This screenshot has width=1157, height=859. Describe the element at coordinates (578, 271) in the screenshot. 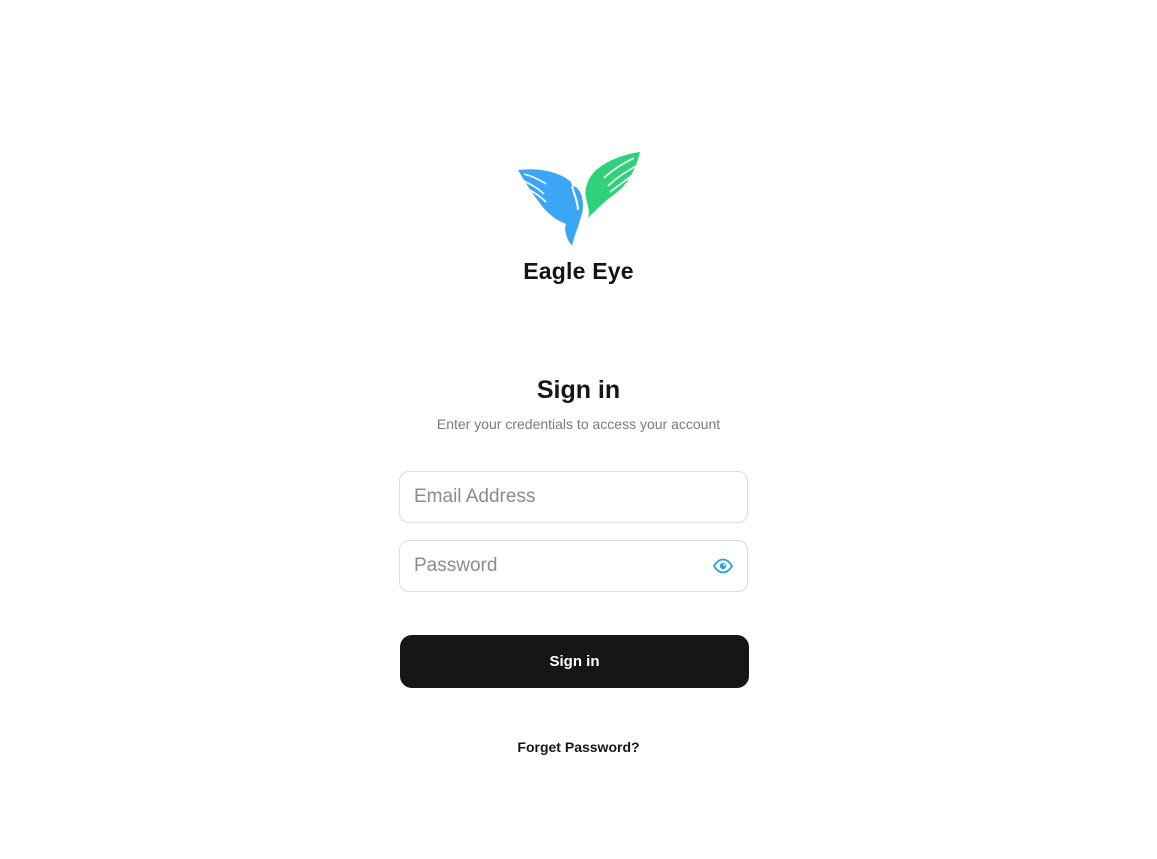

I see `brand-name: Eagle Eye` at that location.